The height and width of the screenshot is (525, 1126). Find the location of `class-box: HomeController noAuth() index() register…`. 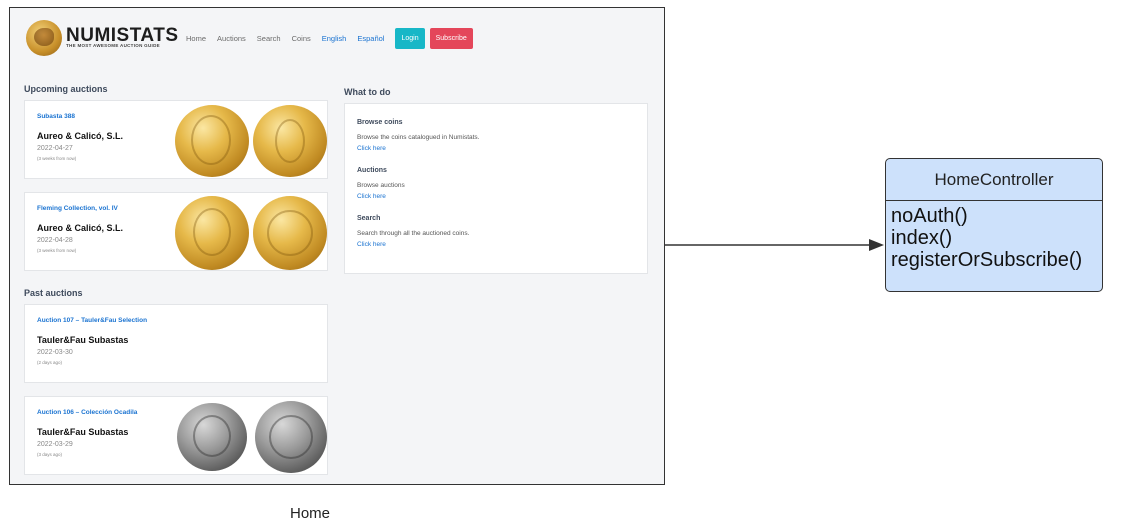

class-box: HomeController noAuth() index() register… is located at coordinates (994, 225).